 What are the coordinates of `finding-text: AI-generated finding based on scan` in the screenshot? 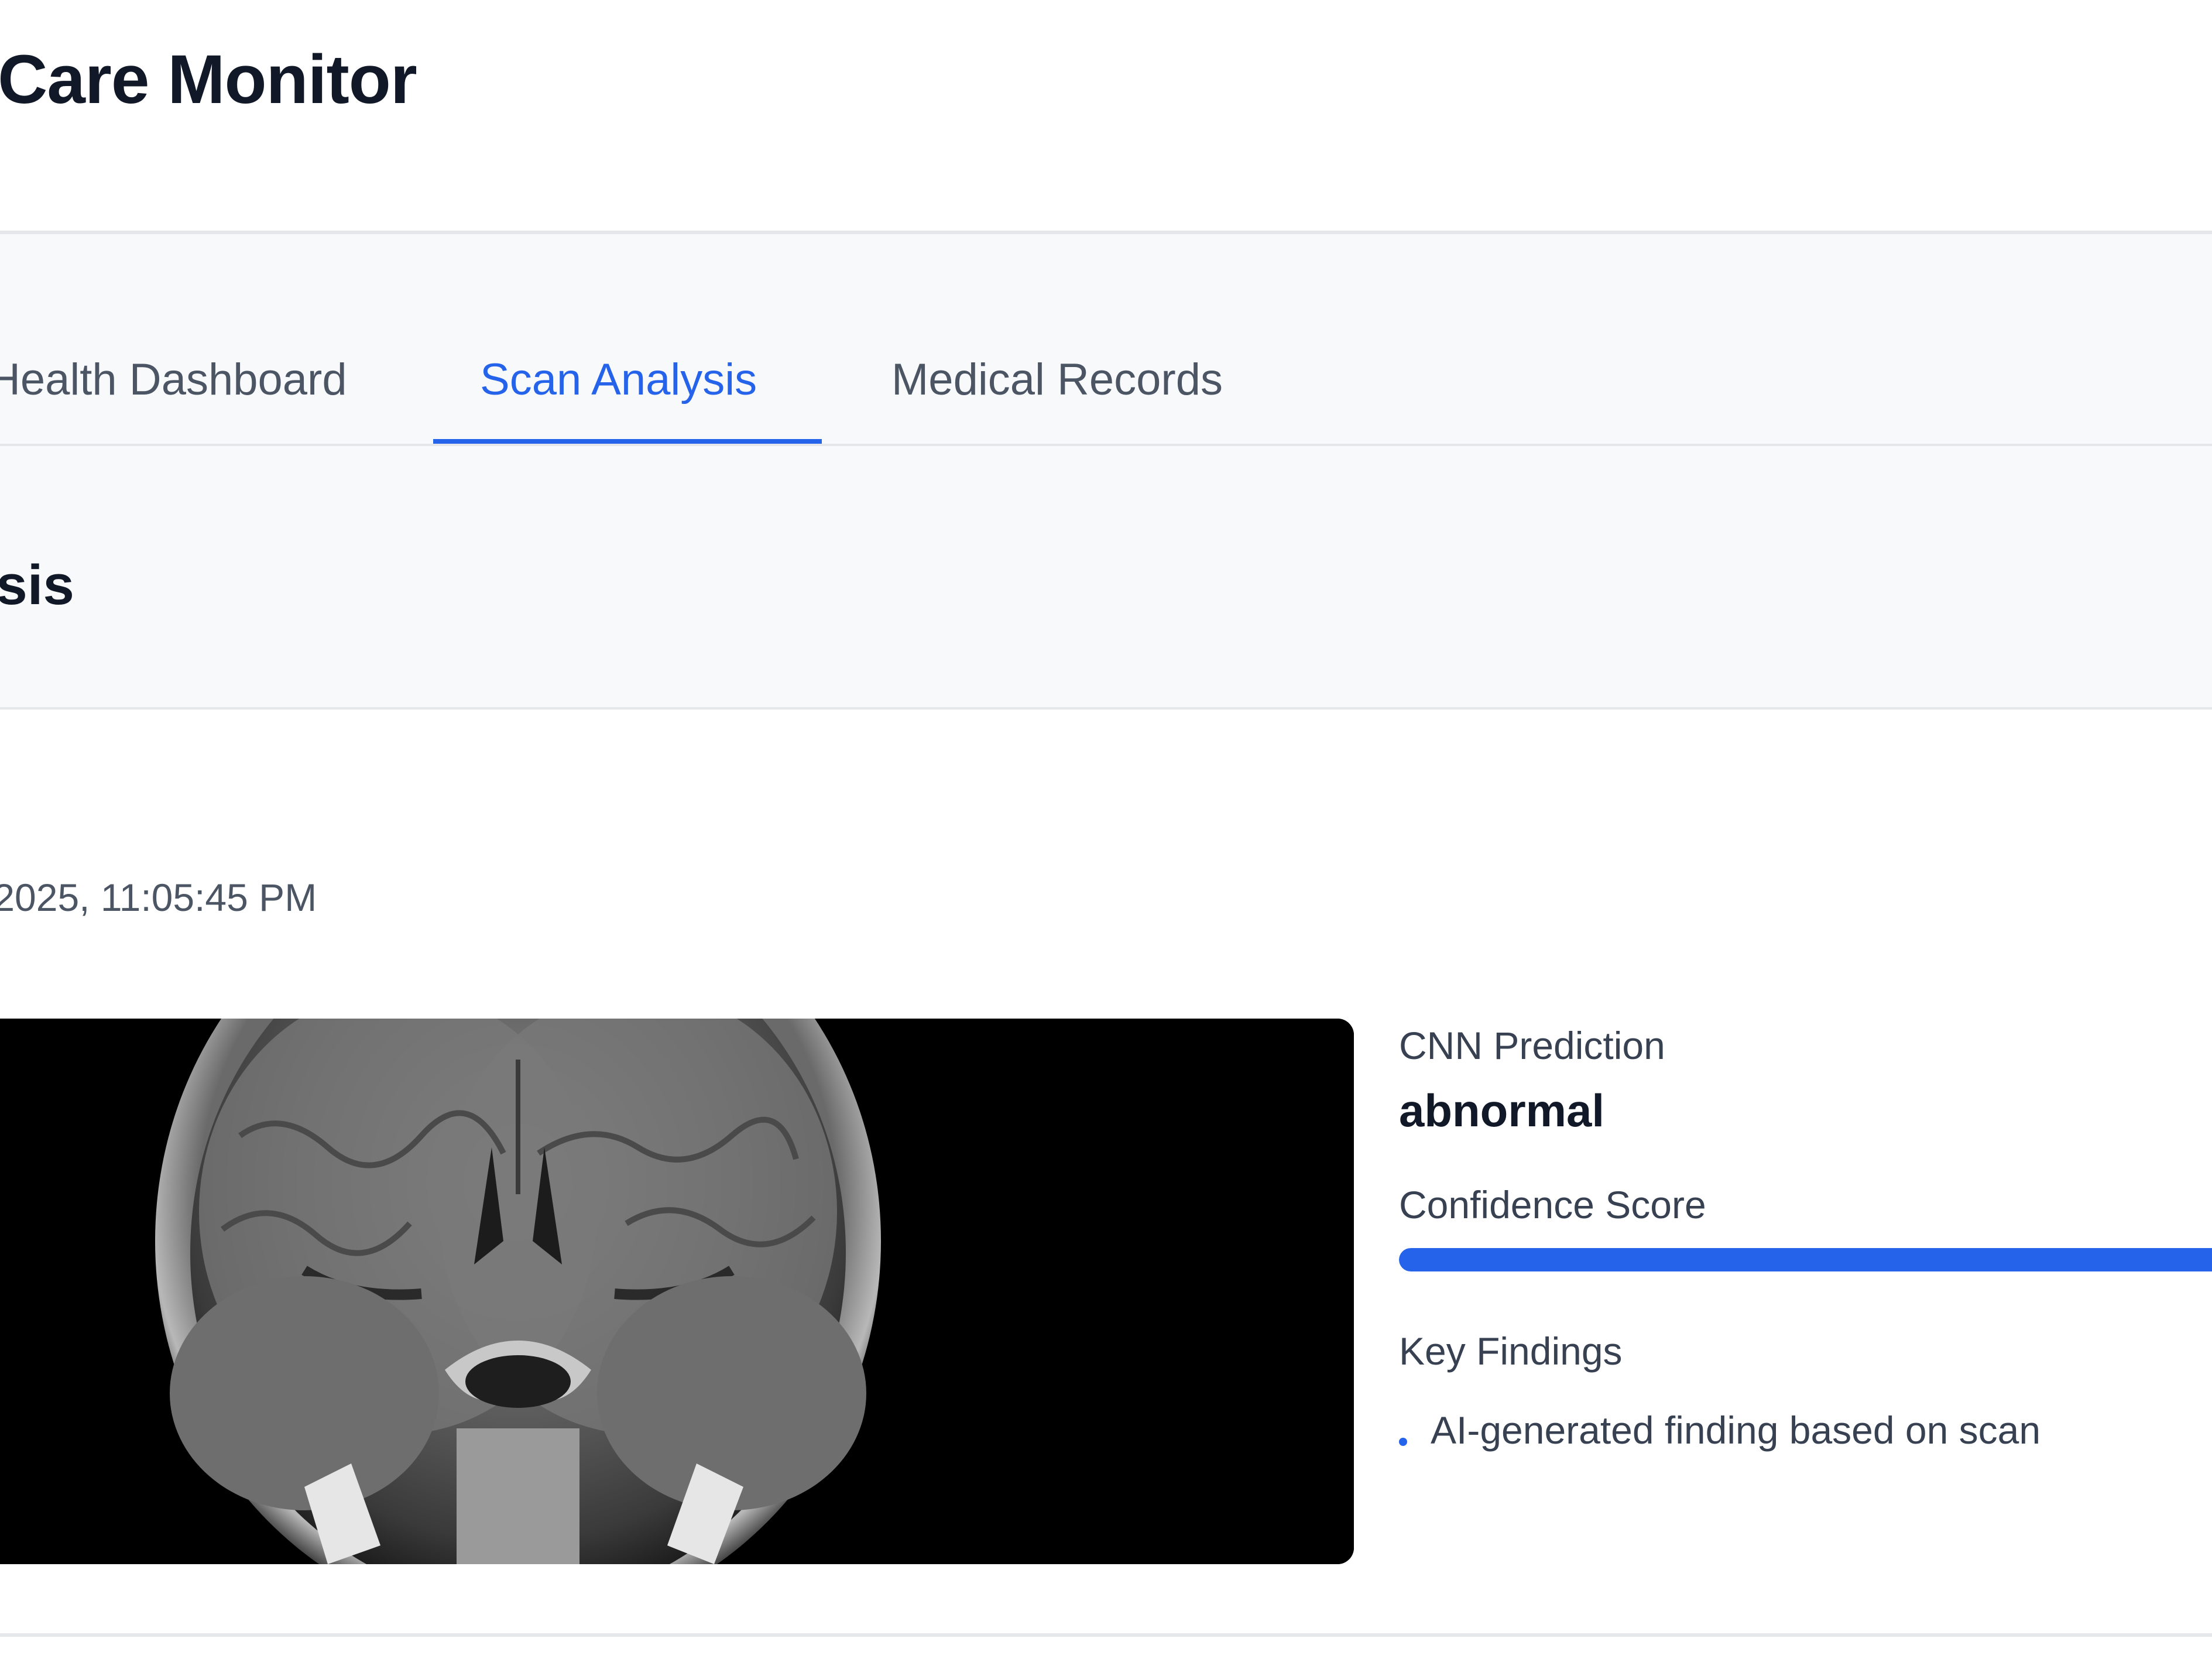 It's located at (1736, 1430).